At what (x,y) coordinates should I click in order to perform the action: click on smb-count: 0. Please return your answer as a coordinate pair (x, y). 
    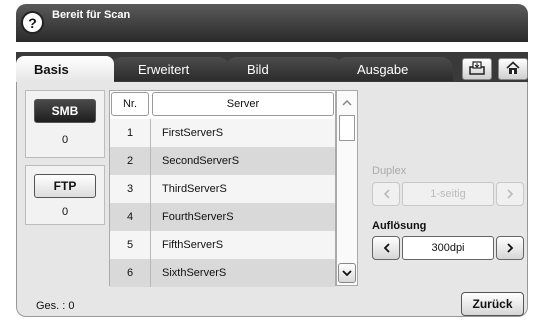
    Looking at the image, I should click on (65, 140).